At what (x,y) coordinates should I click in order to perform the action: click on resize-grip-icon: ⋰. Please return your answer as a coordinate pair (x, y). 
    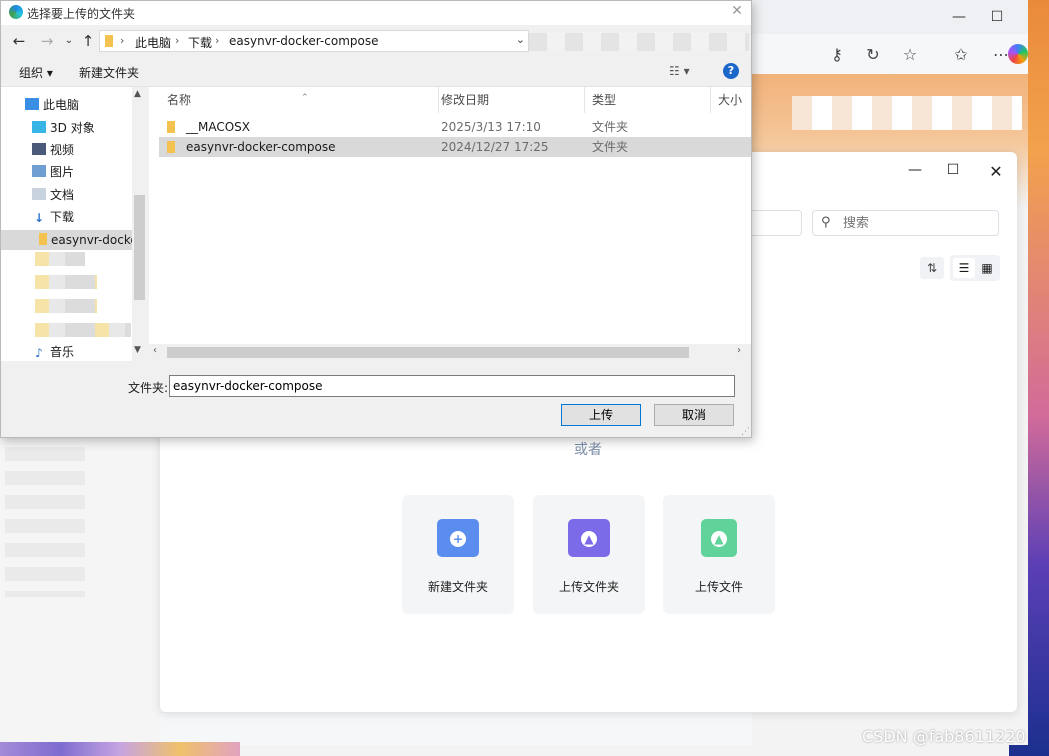
    Looking at the image, I should click on (745, 432).